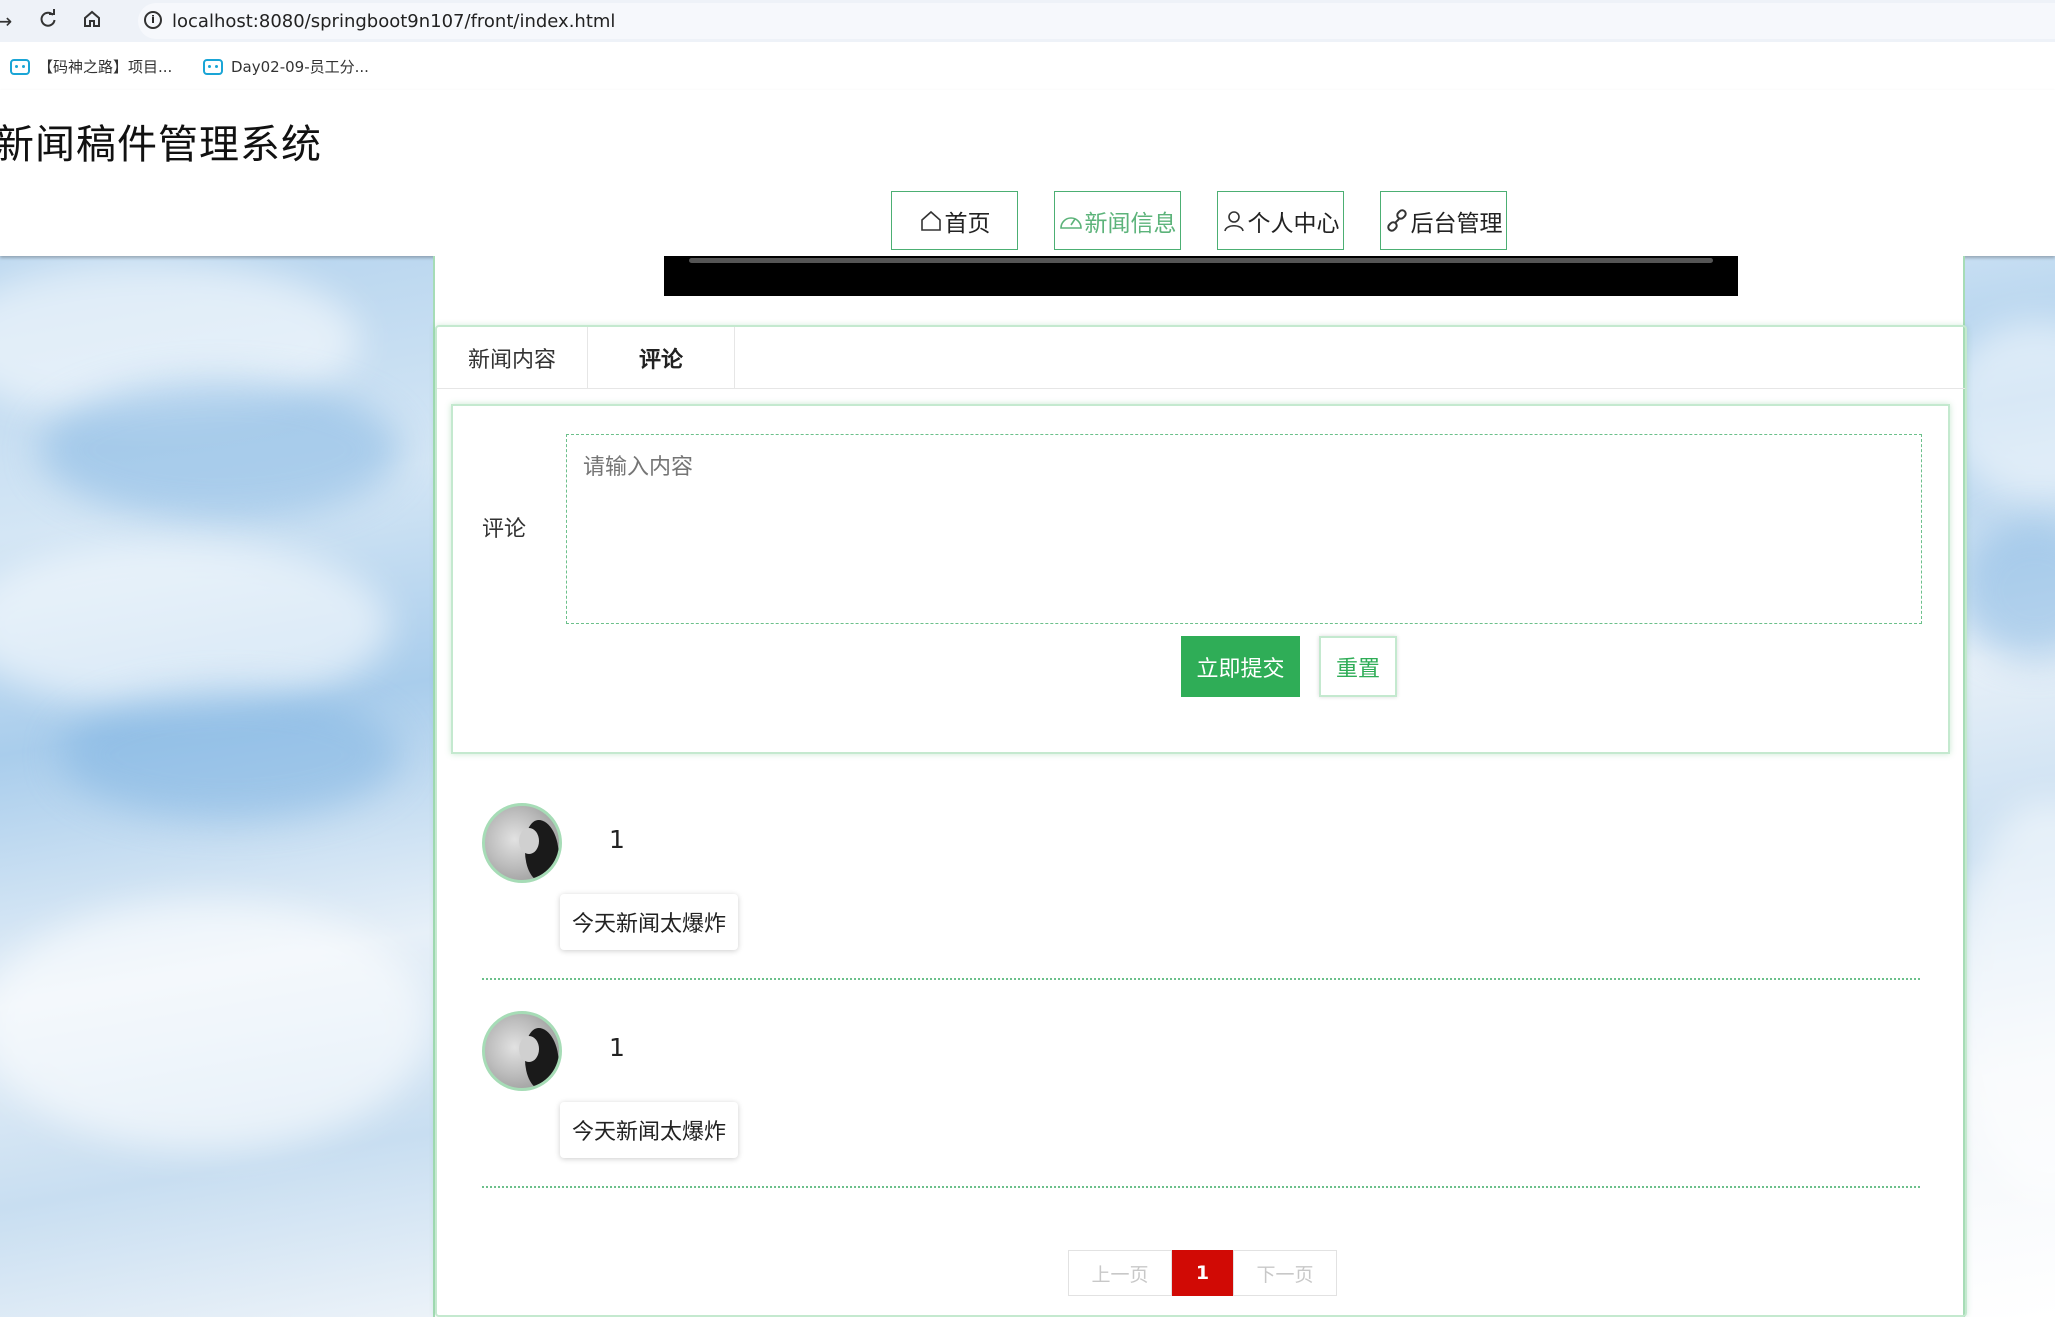 The width and height of the screenshot is (2055, 1317). Describe the element at coordinates (1131, 221) in the screenshot. I see `nav-label: 新闻信息` at that location.